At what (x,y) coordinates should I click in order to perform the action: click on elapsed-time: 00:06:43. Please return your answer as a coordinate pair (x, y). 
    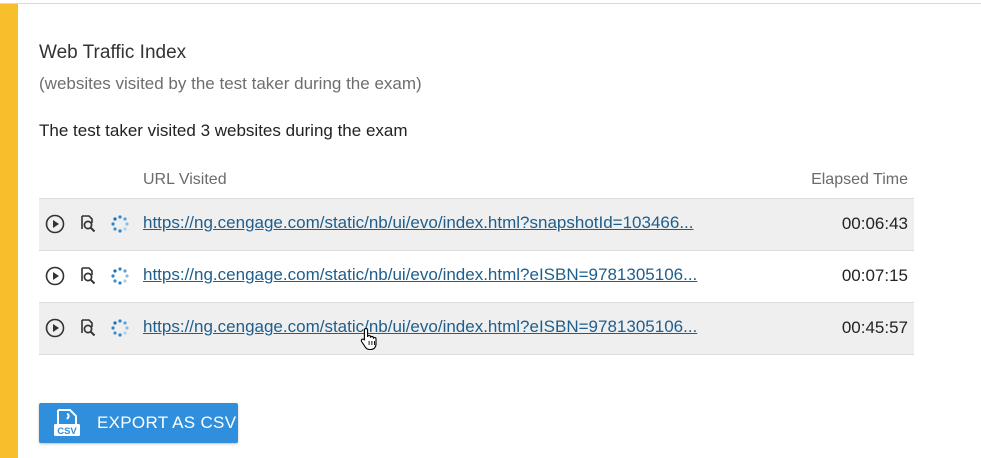
    Looking at the image, I should click on (874, 223).